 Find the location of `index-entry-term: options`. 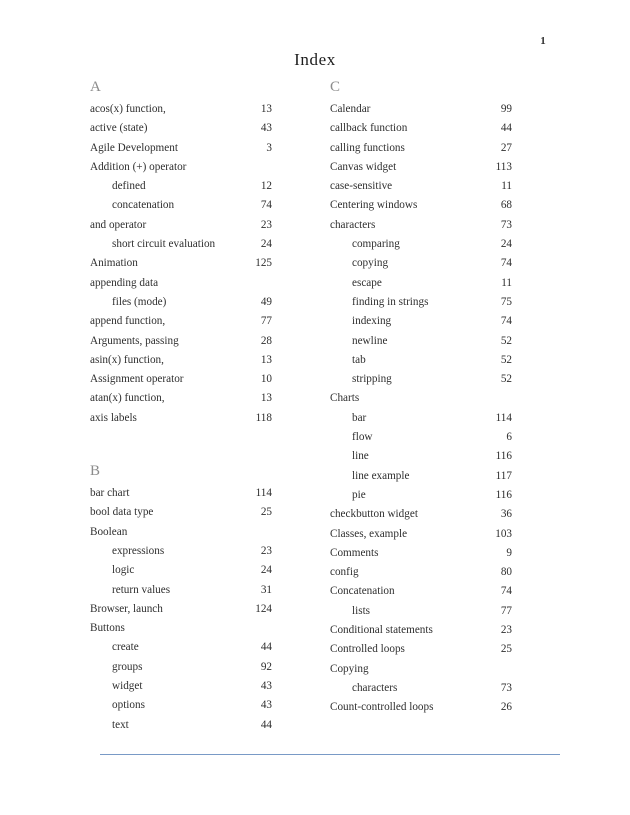

index-entry-term: options is located at coordinates (128, 705).